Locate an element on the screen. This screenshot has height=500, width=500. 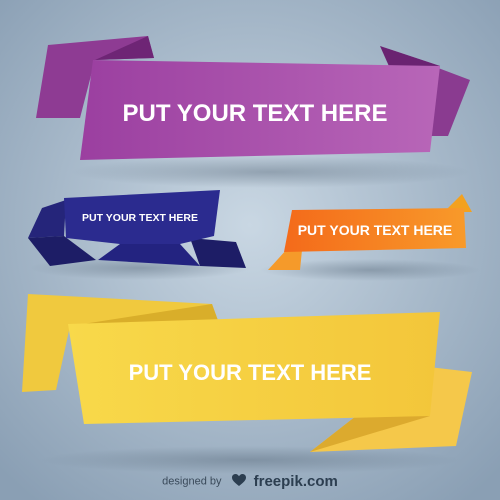
footer-credit: designed by freepik.com is located at coordinates (250, 481).